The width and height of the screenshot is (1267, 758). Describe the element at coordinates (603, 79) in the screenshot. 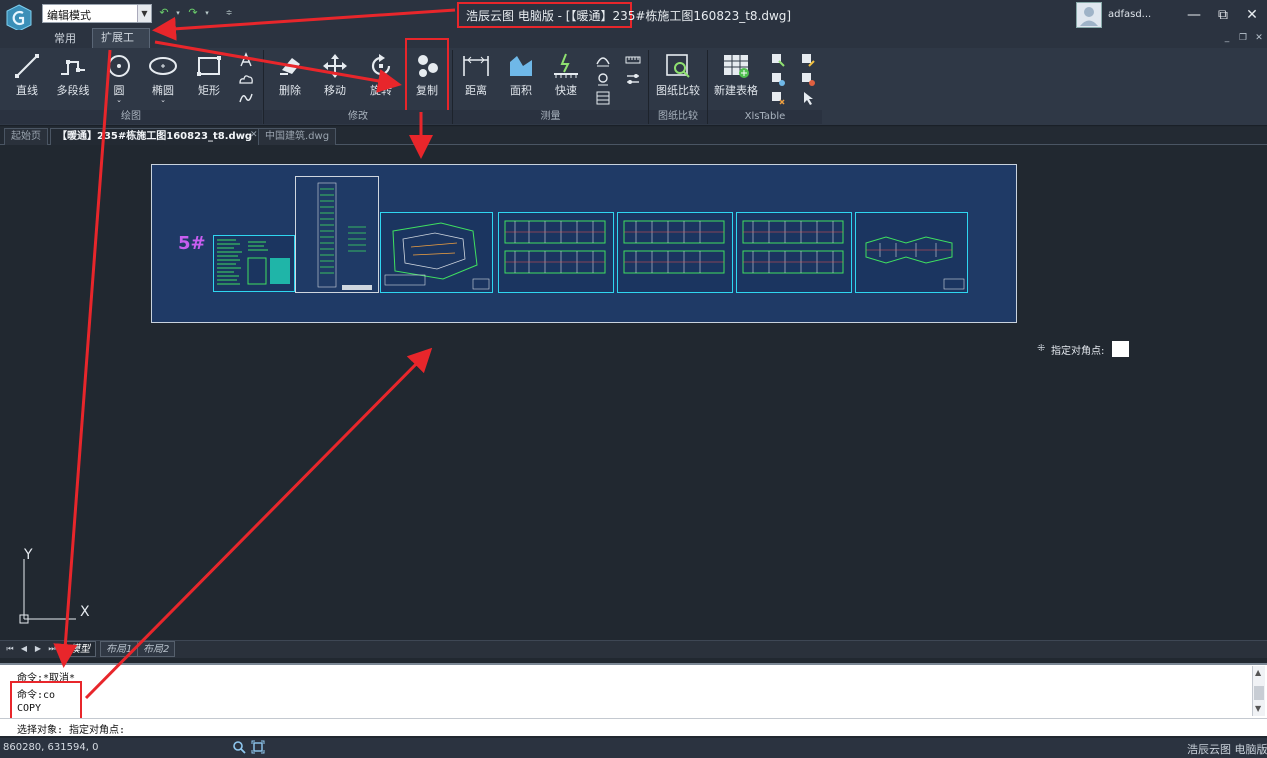

I see `point-measure-icon` at that location.